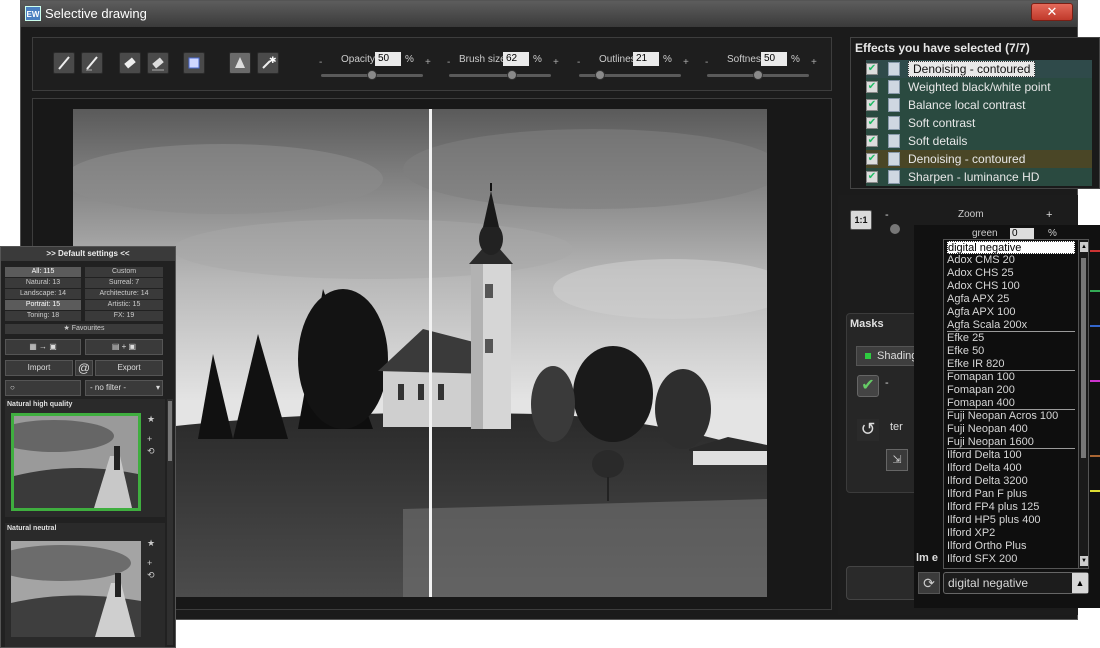  What do you see at coordinates (43, 316) in the screenshot?
I see `preset-filter-button: Toning: 18` at bounding box center [43, 316].